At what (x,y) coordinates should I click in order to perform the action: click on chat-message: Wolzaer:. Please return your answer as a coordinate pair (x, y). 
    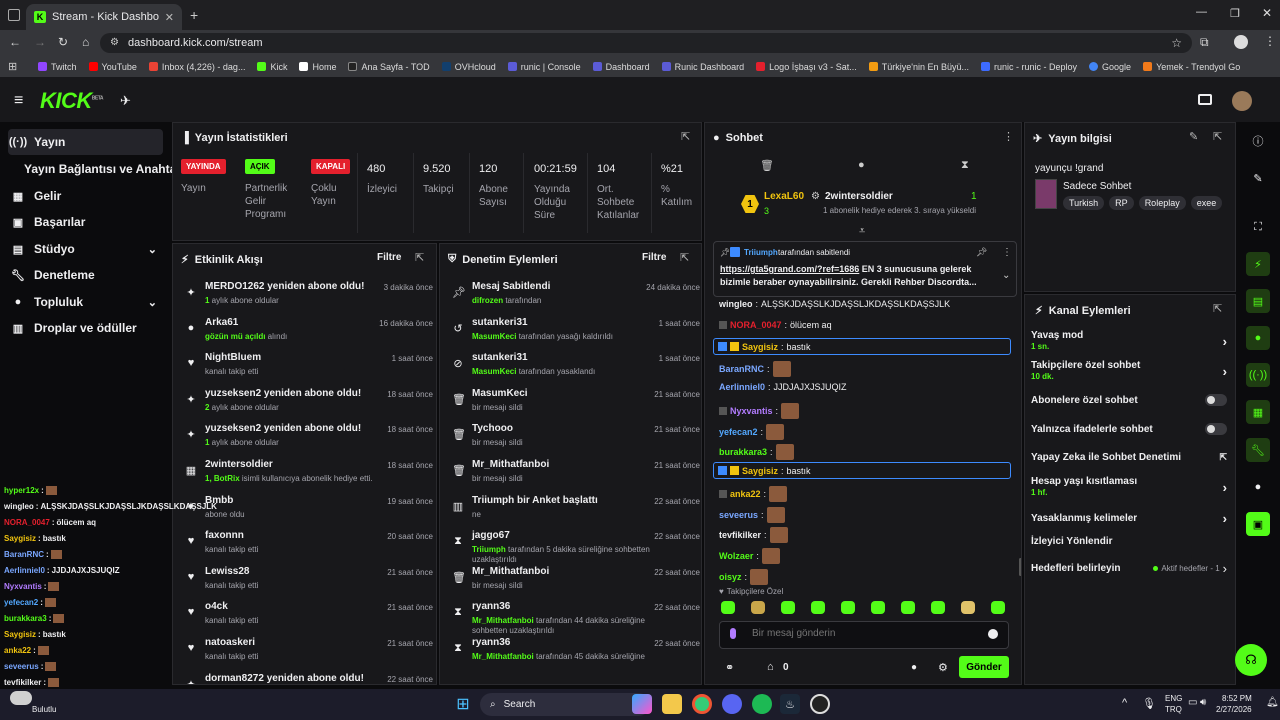
    Looking at the image, I should click on (749, 556).